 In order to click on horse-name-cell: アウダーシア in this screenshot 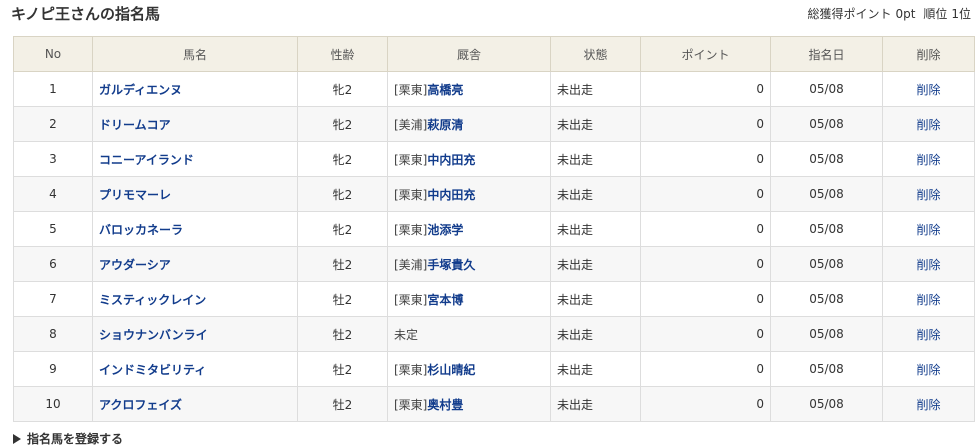, I will do `click(195, 264)`.